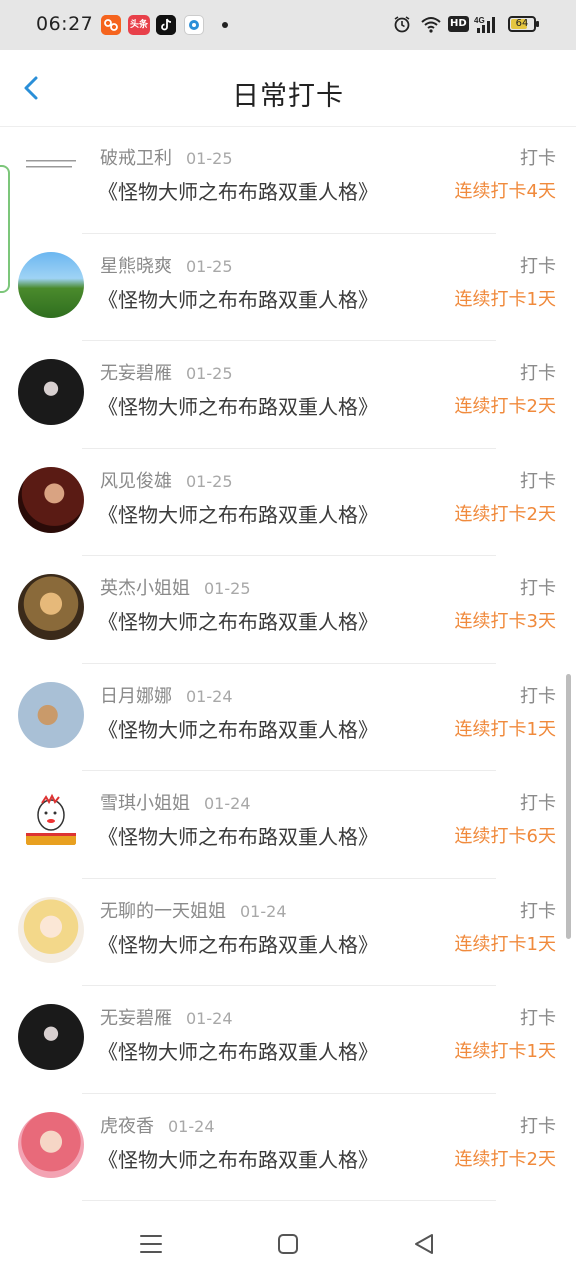 The image size is (576, 1280). Describe the element at coordinates (166, 25) in the screenshot. I see `tiktok-icon` at that location.